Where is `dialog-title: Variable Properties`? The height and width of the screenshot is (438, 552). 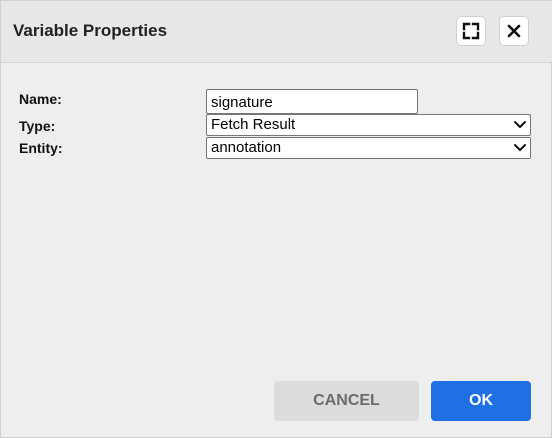 dialog-title: Variable Properties is located at coordinates (90, 30).